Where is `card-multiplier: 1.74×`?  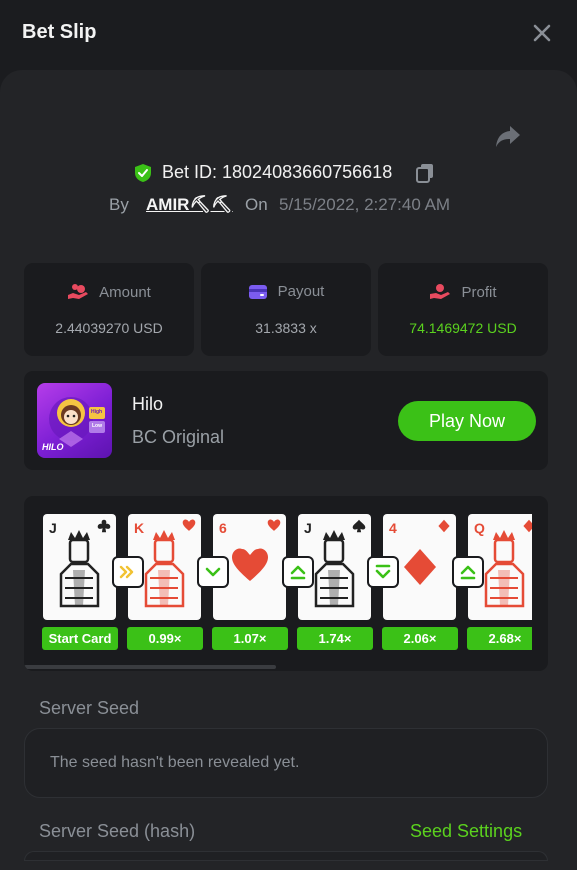 card-multiplier: 1.74× is located at coordinates (335, 638).